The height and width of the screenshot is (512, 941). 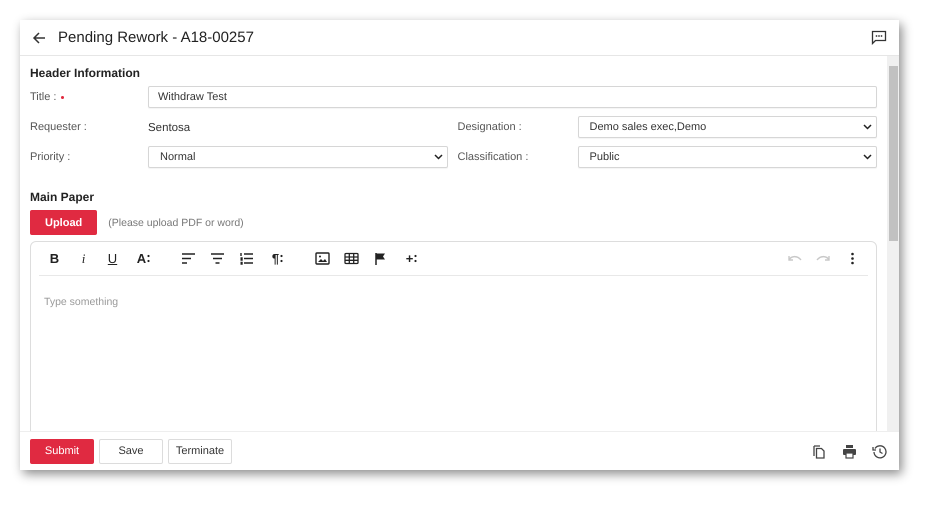 I want to click on align-left-icon, so click(x=188, y=258).